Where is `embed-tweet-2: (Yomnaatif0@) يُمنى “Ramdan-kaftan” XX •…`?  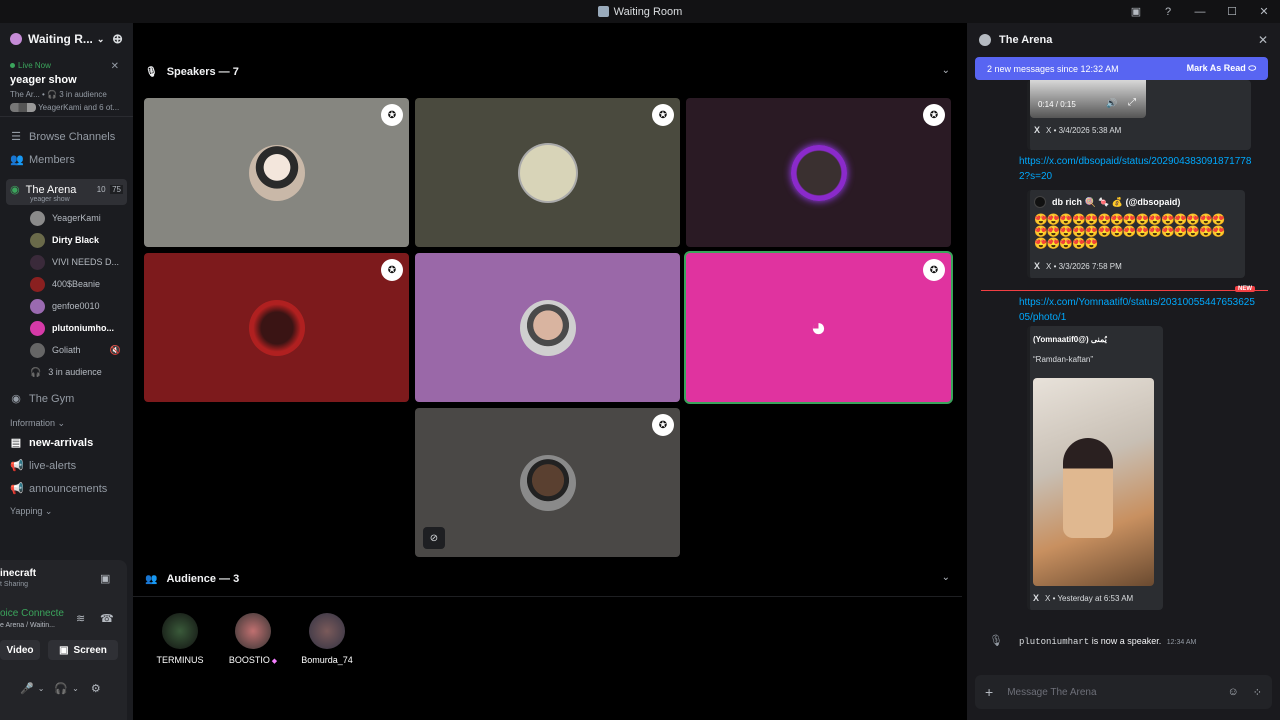 embed-tweet-2: (Yomnaatif0@) يُمنى “Ramdan-kaftan” XX •… is located at coordinates (1095, 468).